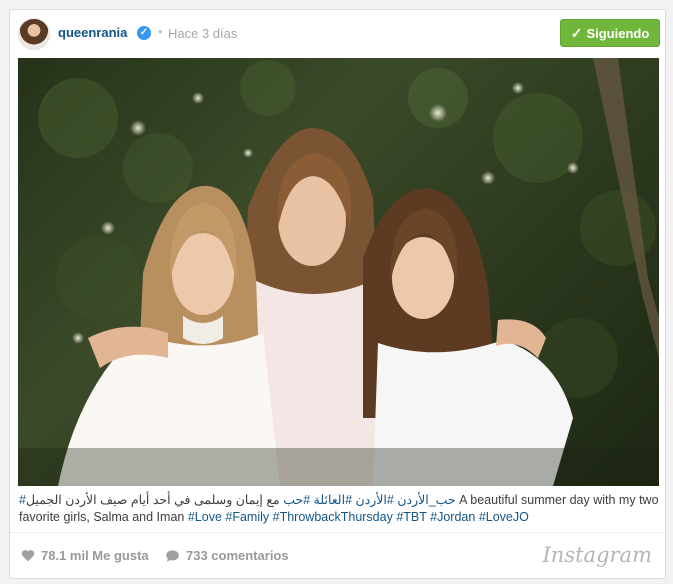 The image size is (673, 584). Describe the element at coordinates (92, 32) in the screenshot. I see `username-link: queenrania` at that location.